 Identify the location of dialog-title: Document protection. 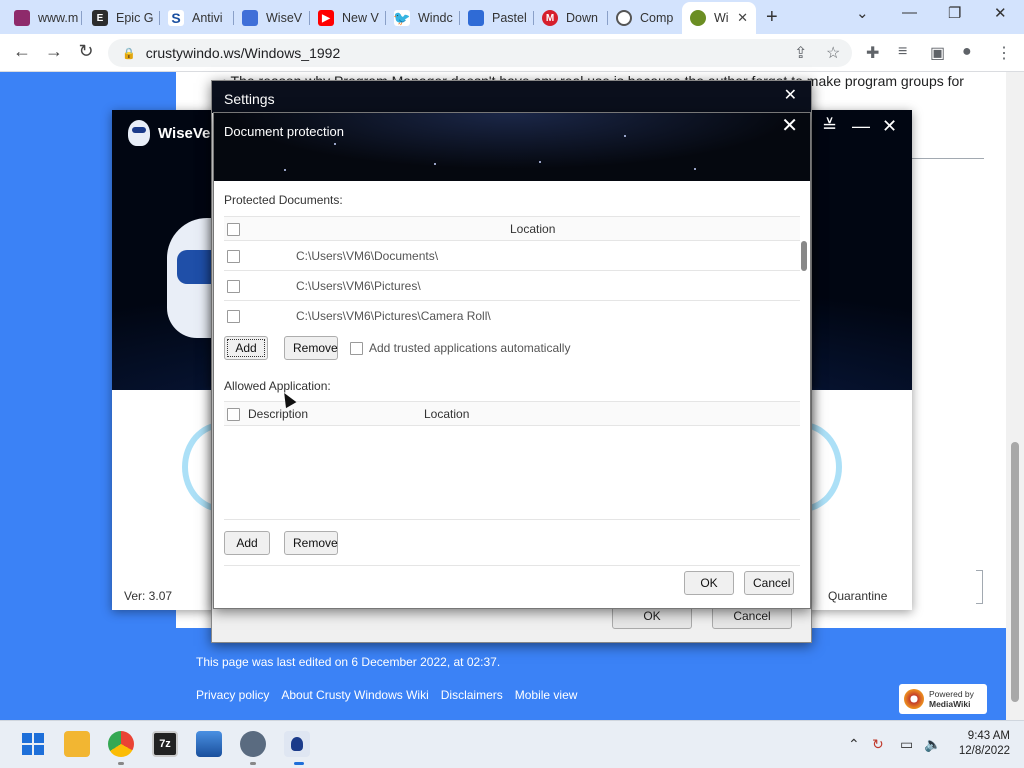
(284, 131).